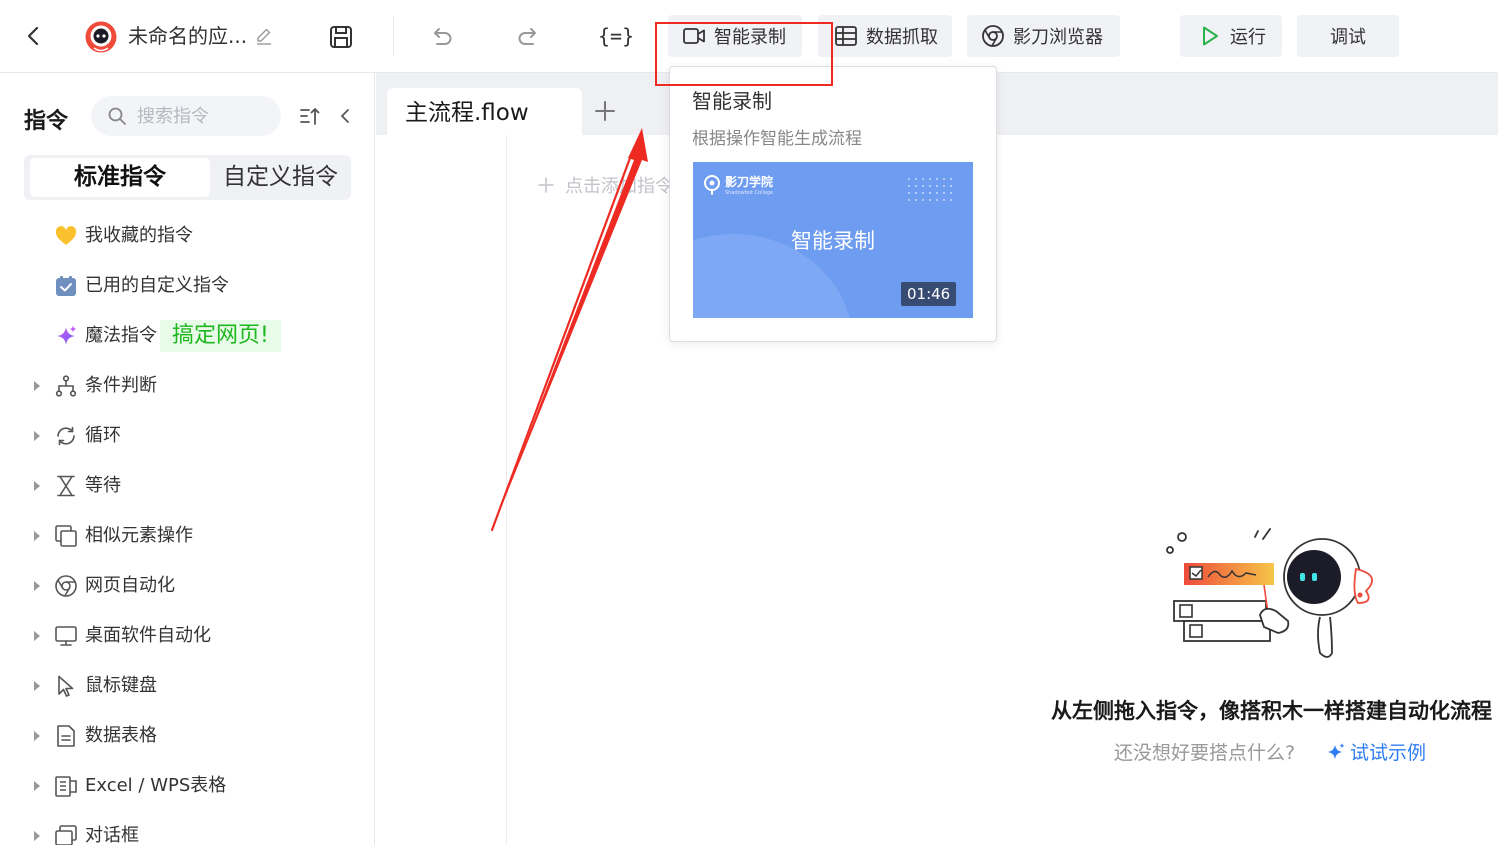 Image resolution: width=1498 pixels, height=845 pixels. Describe the element at coordinates (712, 185) in the screenshot. I see `brand-logo-icon` at that location.